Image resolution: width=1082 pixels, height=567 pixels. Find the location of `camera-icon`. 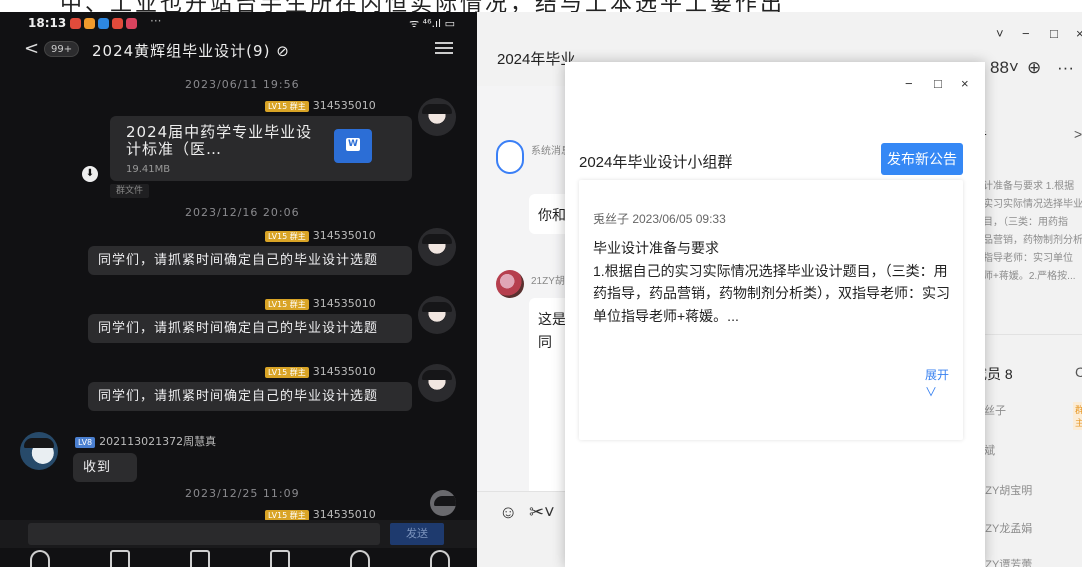

camera-icon is located at coordinates (200, 558).